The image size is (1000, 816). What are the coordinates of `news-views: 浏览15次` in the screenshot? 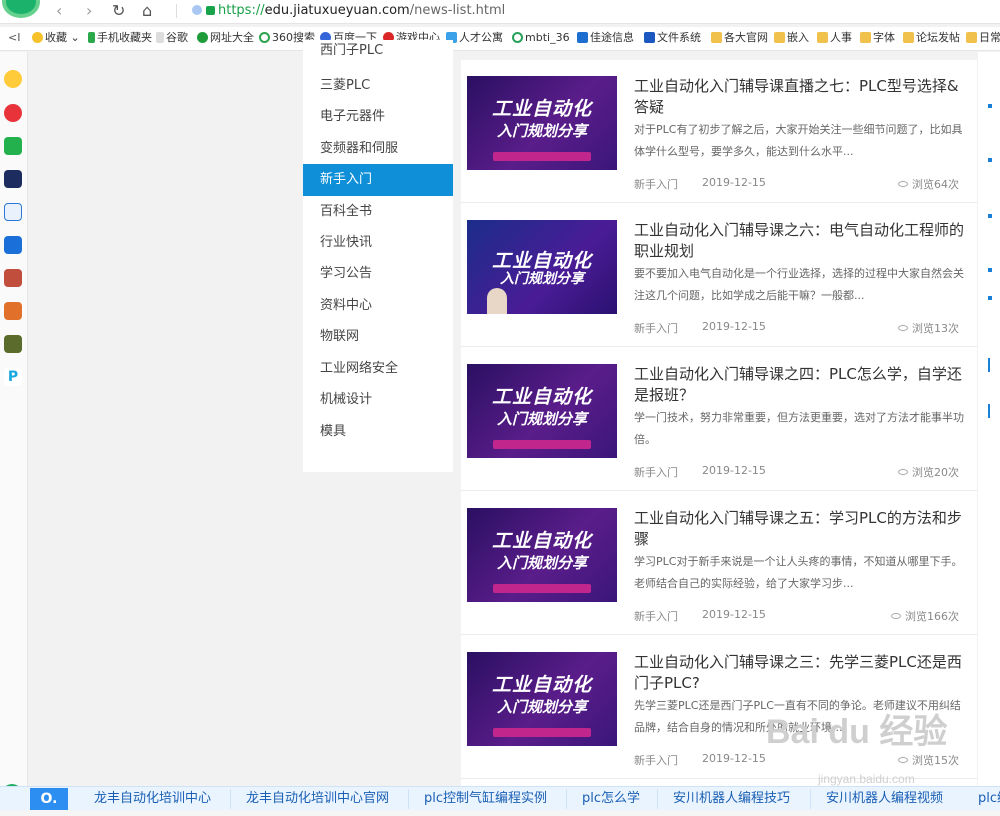 It's located at (928, 760).